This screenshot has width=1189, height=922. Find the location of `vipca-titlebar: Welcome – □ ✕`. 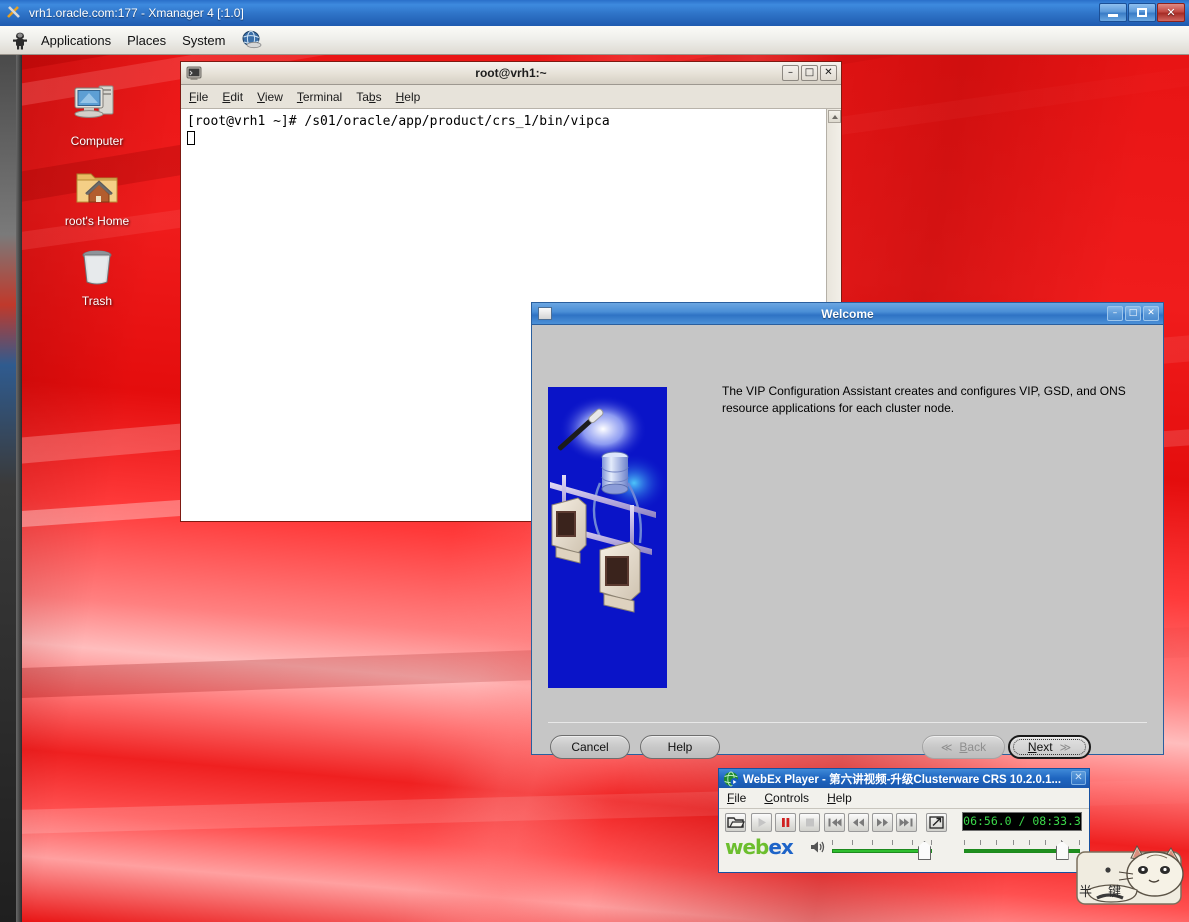

vipca-titlebar: Welcome – □ ✕ is located at coordinates (847, 314).